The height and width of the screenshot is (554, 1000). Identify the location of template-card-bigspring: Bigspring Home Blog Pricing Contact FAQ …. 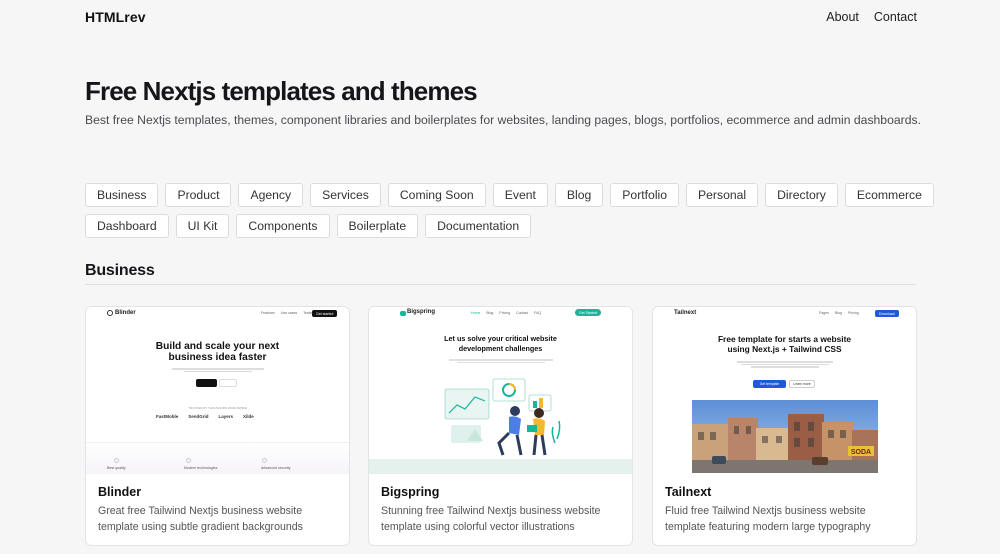
(500, 426).